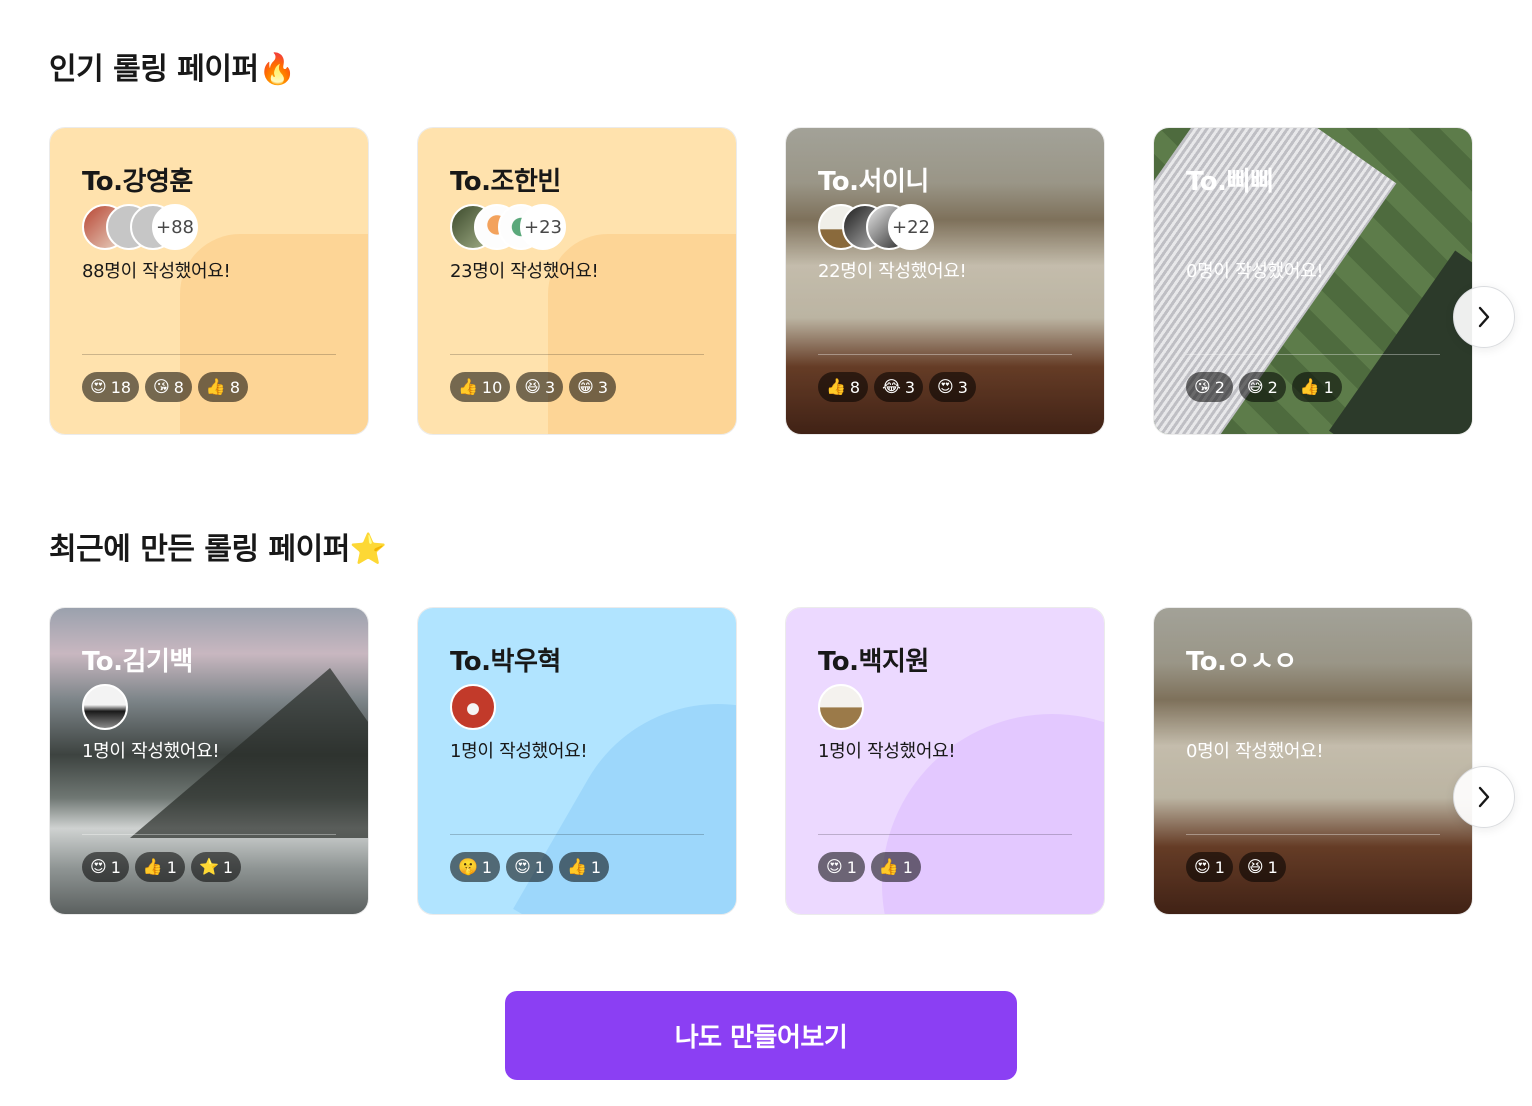 Image resolution: width=1532 pixels, height=1106 pixels. I want to click on reaction-badge: 🤫 1, so click(475, 867).